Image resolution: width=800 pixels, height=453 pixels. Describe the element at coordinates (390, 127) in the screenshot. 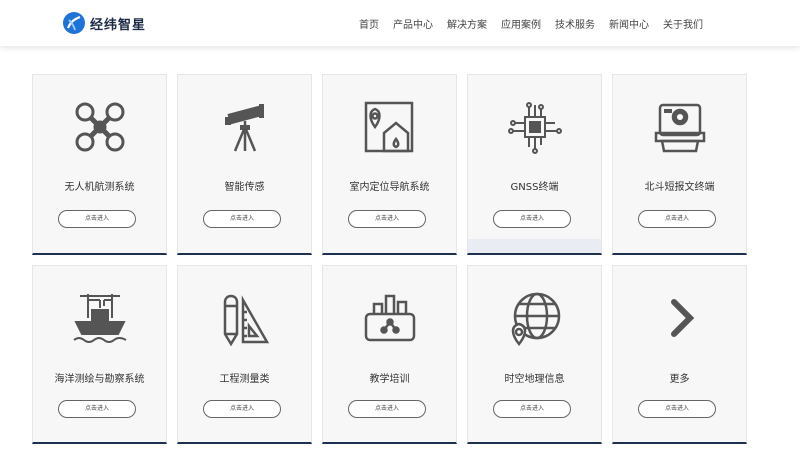

I see `indoor-map-pin-icon` at that location.